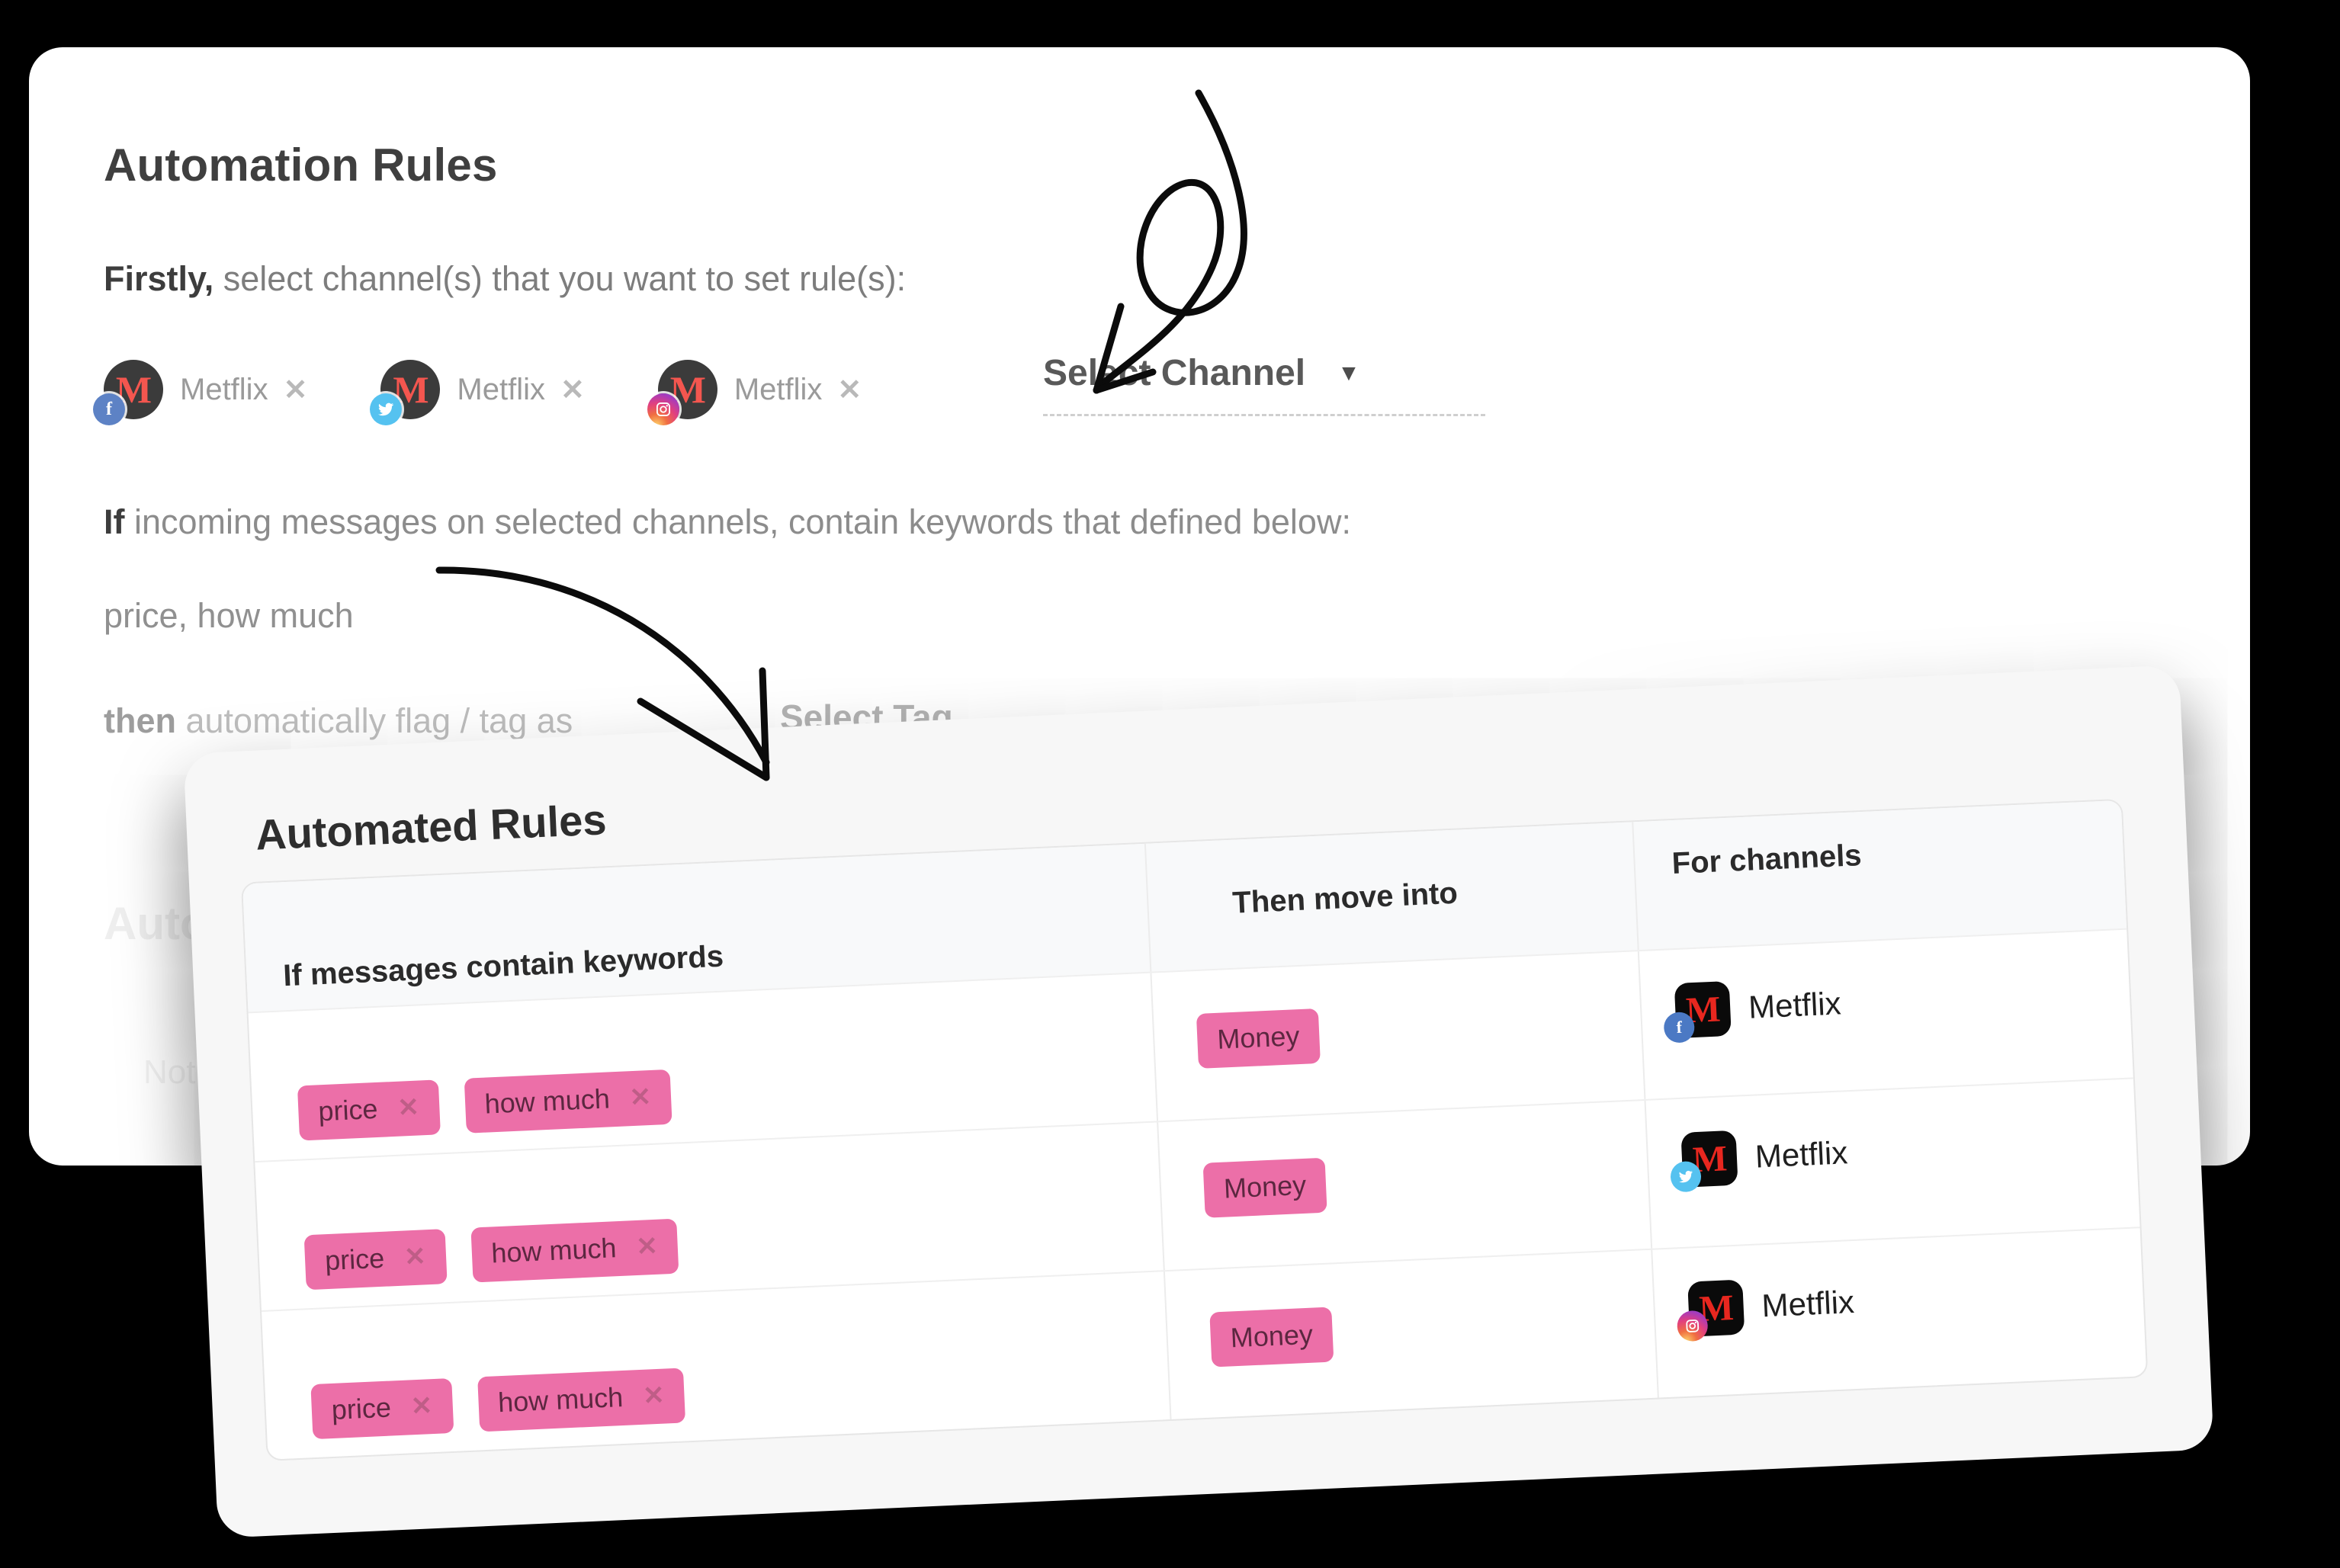  Describe the element at coordinates (1880, 875) in the screenshot. I see `column-header-channels: For channels` at that location.